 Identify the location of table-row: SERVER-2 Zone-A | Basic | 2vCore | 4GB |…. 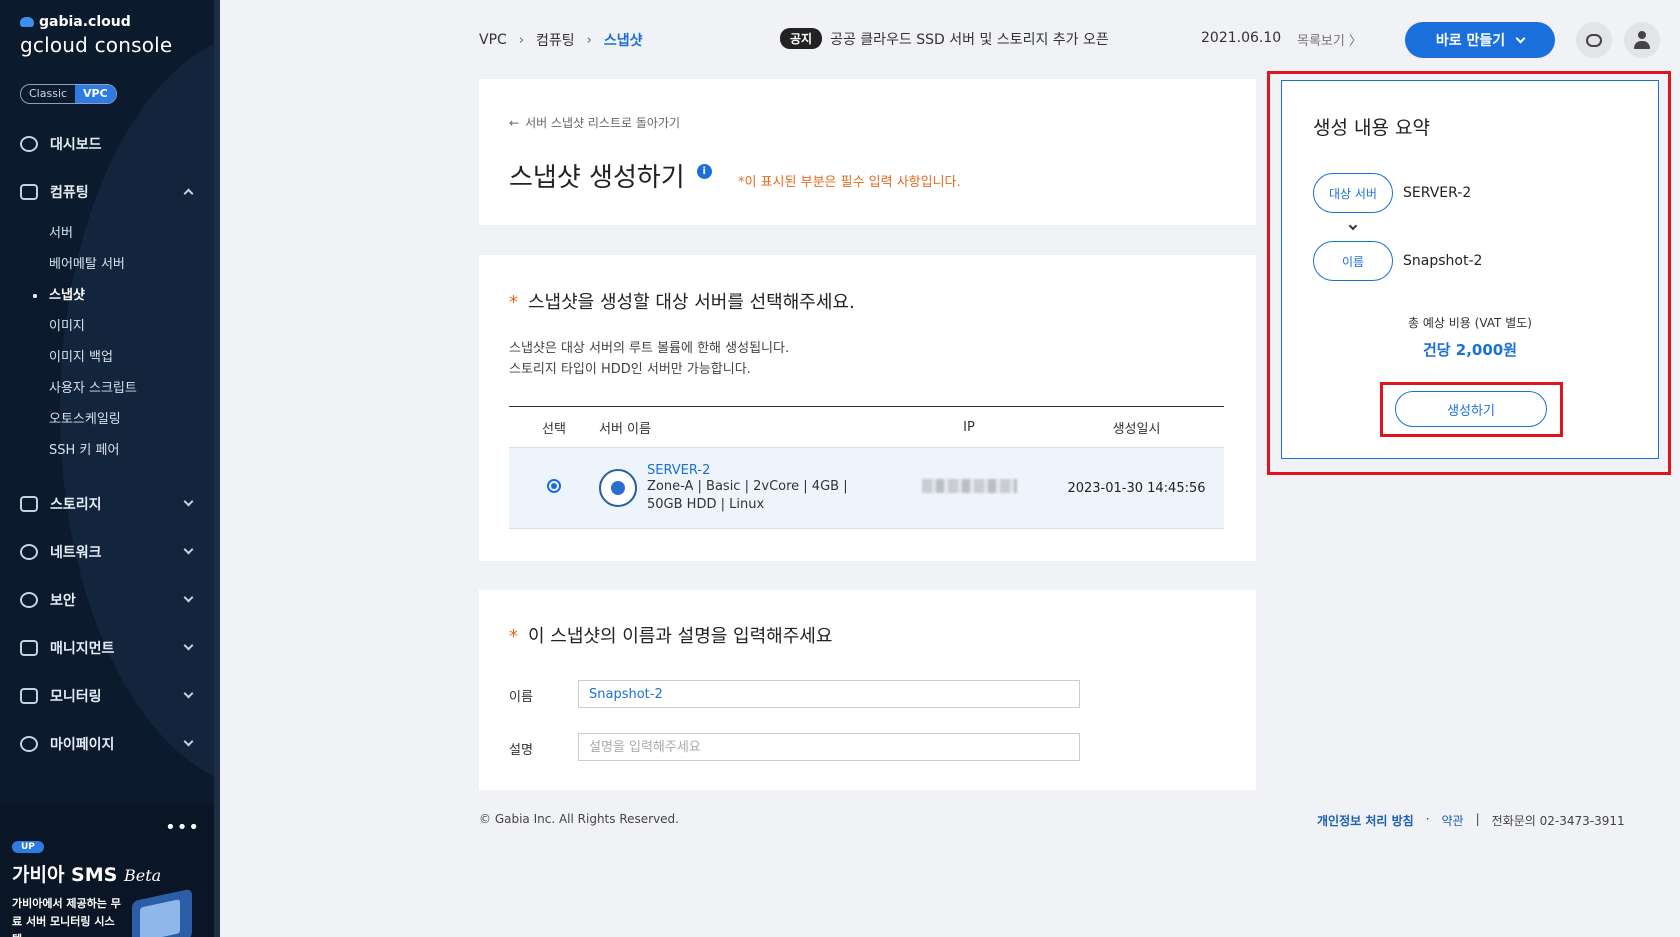
(866, 488).